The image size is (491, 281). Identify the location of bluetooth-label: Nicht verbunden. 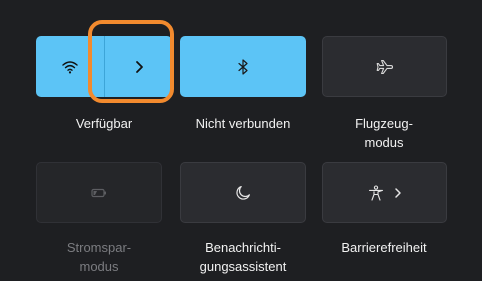
(243, 123).